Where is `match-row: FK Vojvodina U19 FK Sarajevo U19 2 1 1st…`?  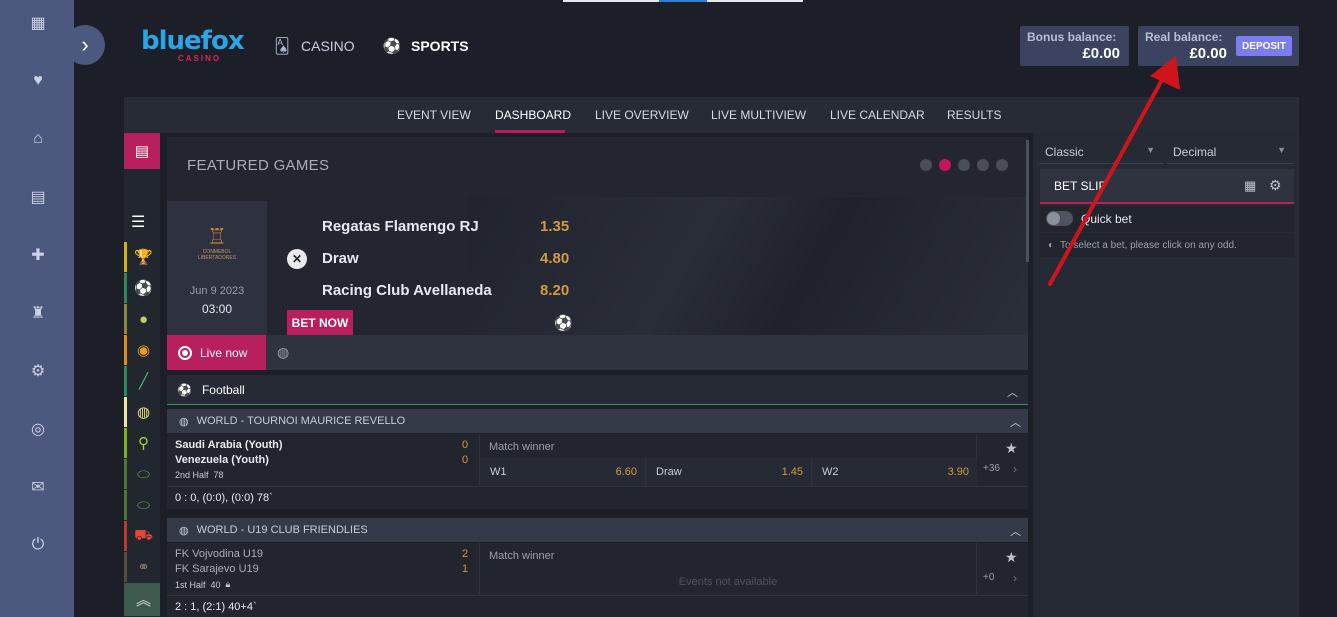 match-row: FK Vojvodina U19 FK Sarajevo U19 2 1 1st… is located at coordinates (597, 569).